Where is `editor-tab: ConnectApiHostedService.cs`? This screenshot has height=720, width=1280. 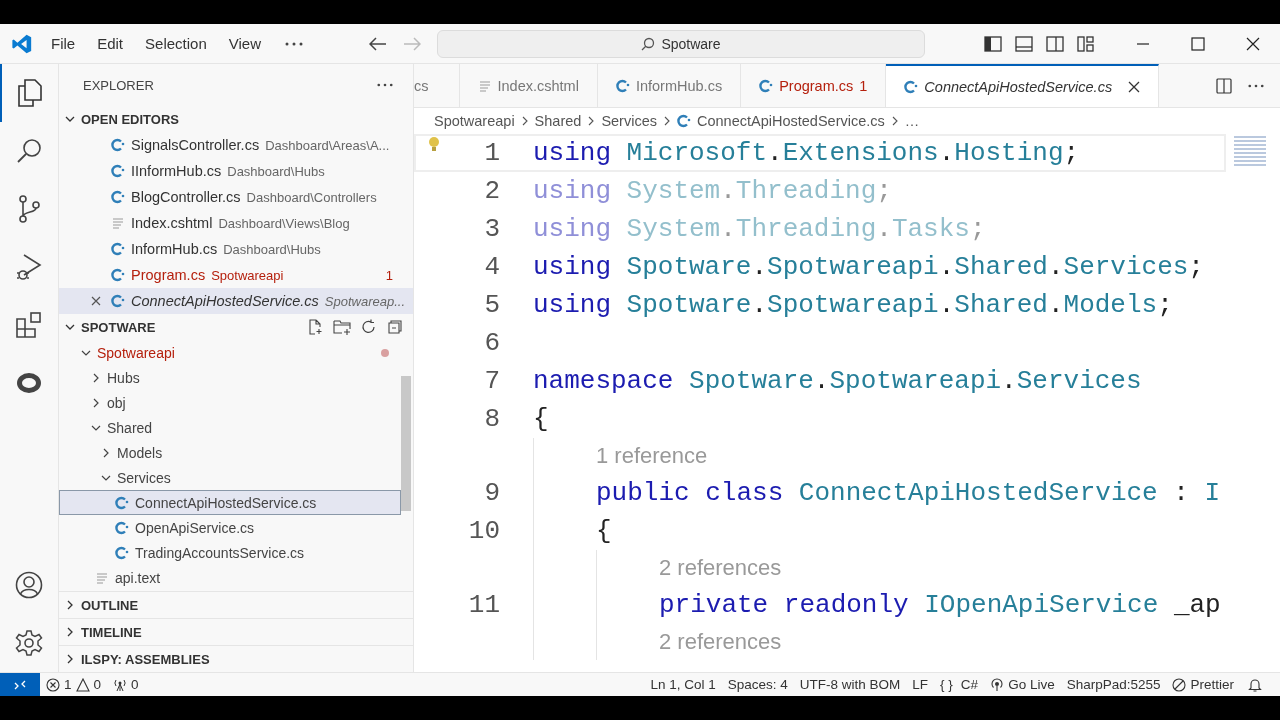
editor-tab: ConnectApiHostedService.cs is located at coordinates (1023, 85).